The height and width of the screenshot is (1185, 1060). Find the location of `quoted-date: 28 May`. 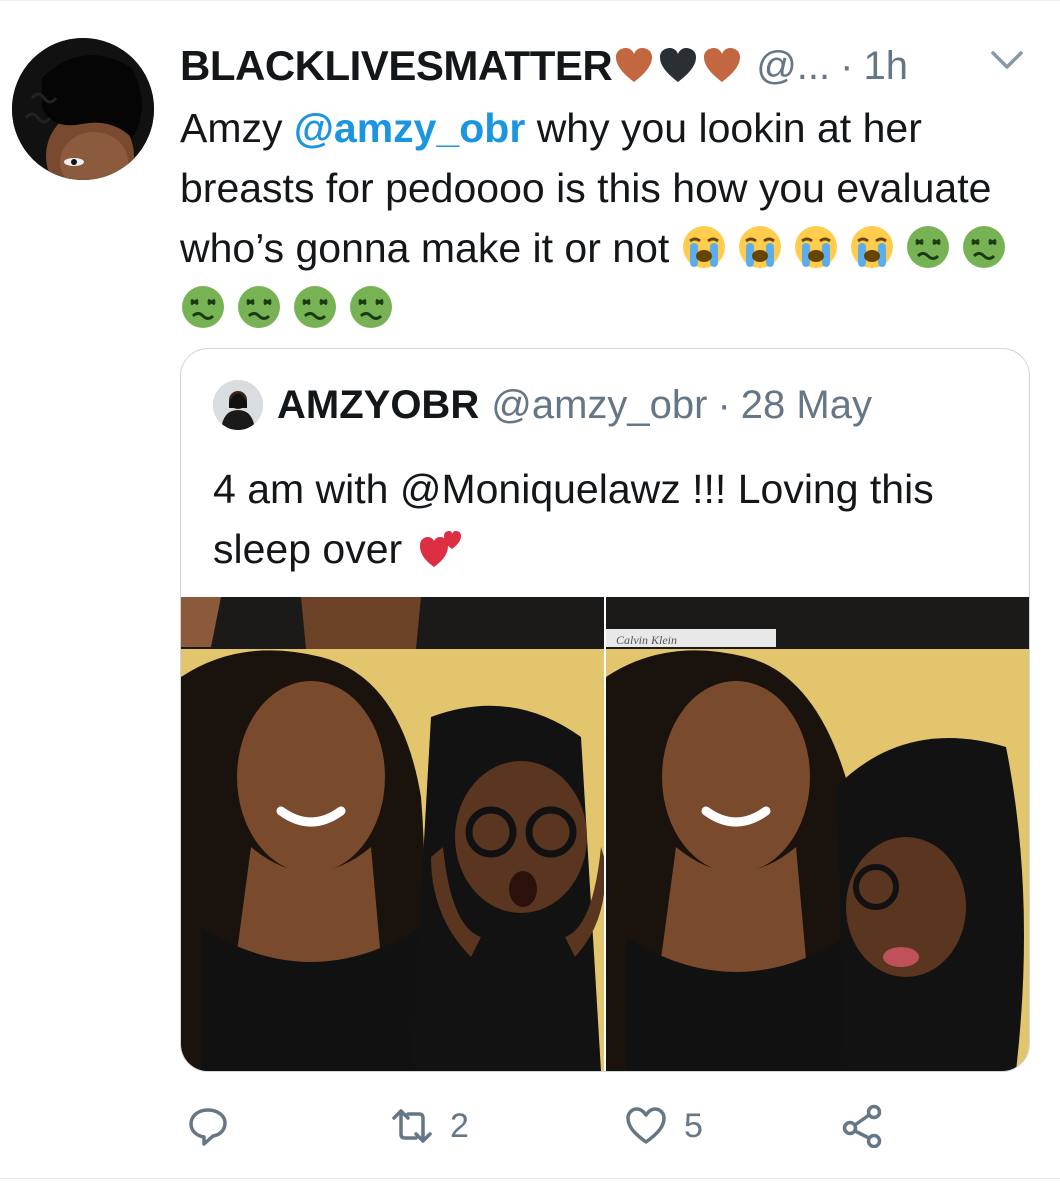

quoted-date: 28 May is located at coordinates (806, 404).